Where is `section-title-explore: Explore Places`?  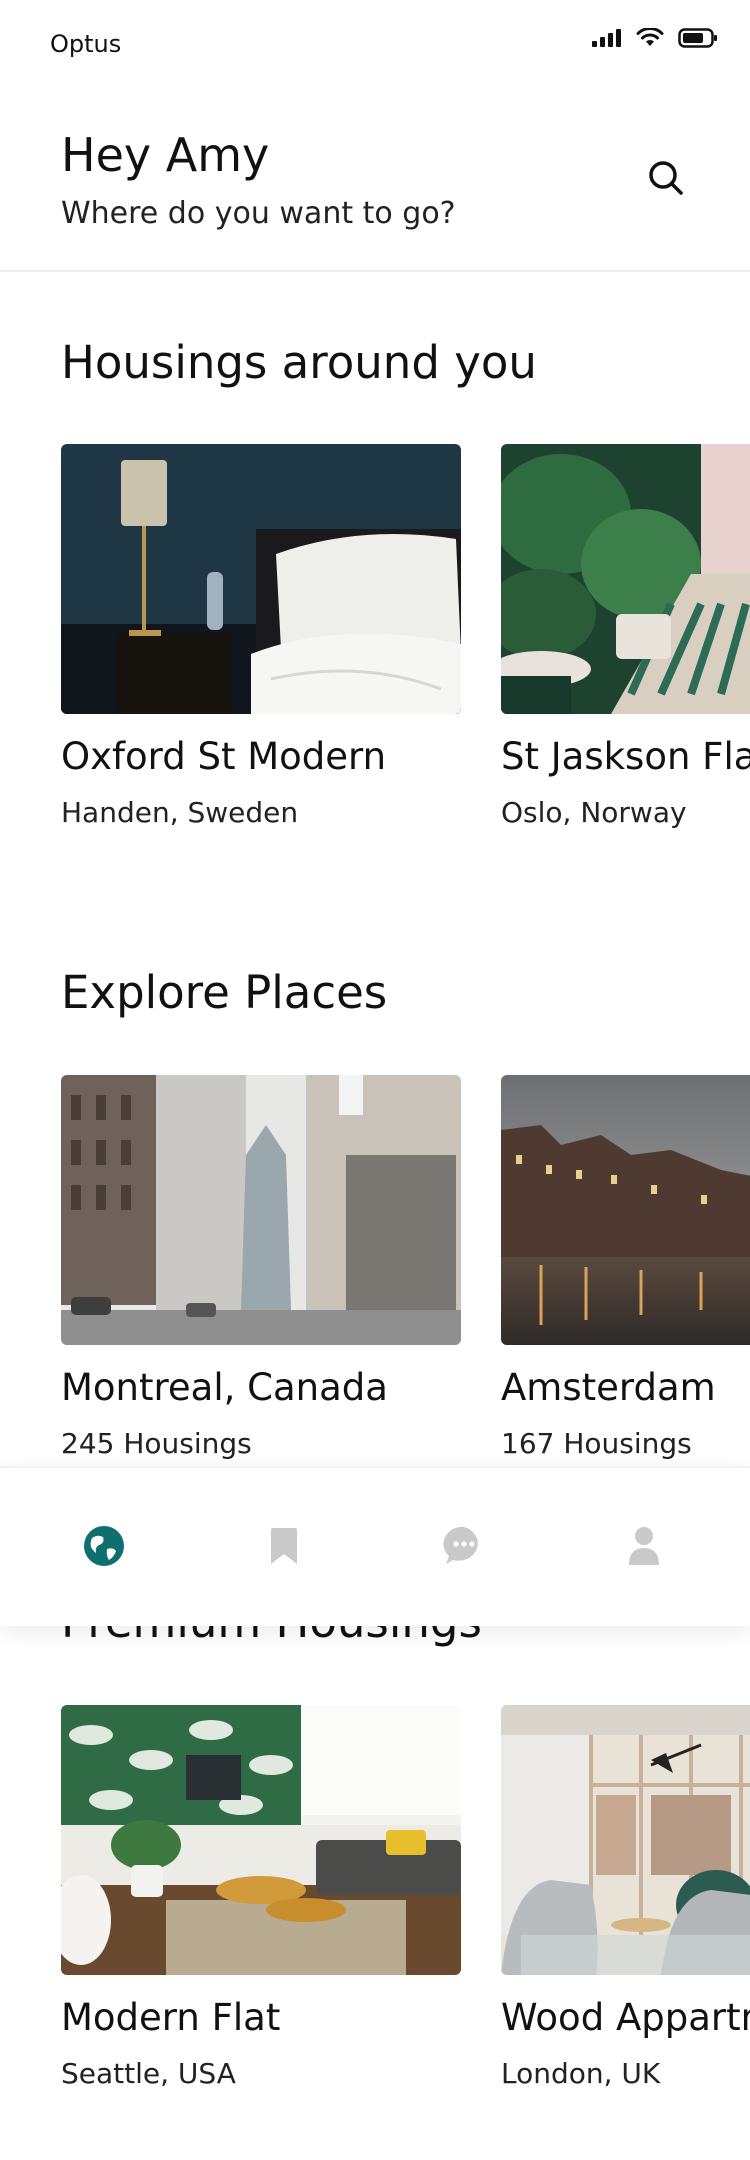 section-title-explore: Explore Places is located at coordinates (224, 992).